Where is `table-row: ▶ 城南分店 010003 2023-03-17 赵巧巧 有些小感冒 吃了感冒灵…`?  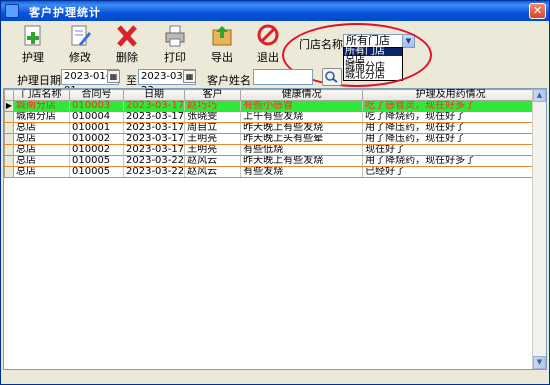 table-row: ▶ 城南分店 010003 2023-03-17 赵巧巧 有些小感冒 吃了感冒灵… is located at coordinates (272, 106).